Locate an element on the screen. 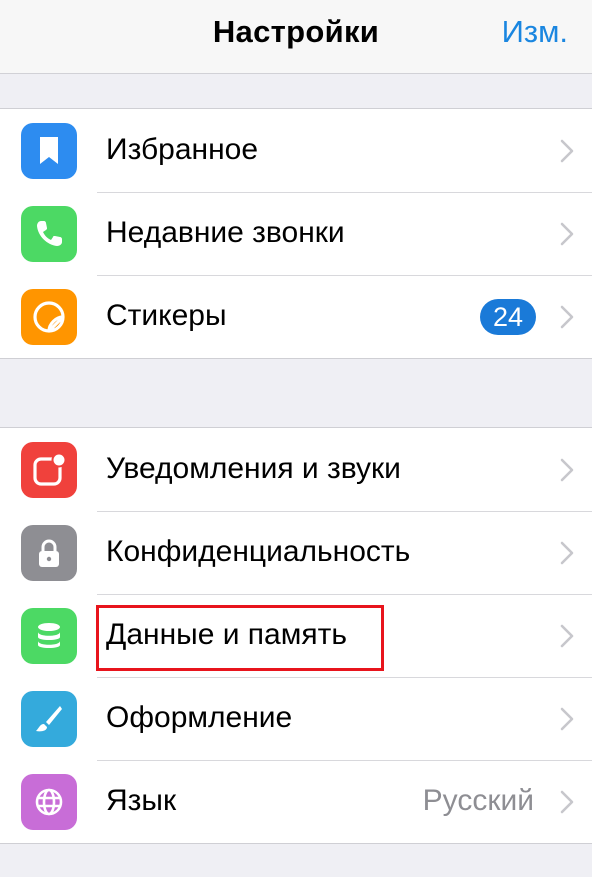  brush-icon is located at coordinates (49, 719).